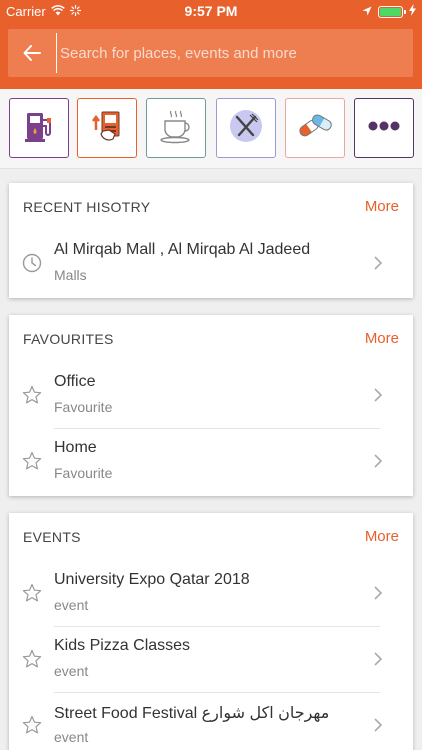 This screenshot has height=750, width=422. Describe the element at coordinates (87, 207) in the screenshot. I see `recent-history-title: RECENT HISOTRY` at that location.